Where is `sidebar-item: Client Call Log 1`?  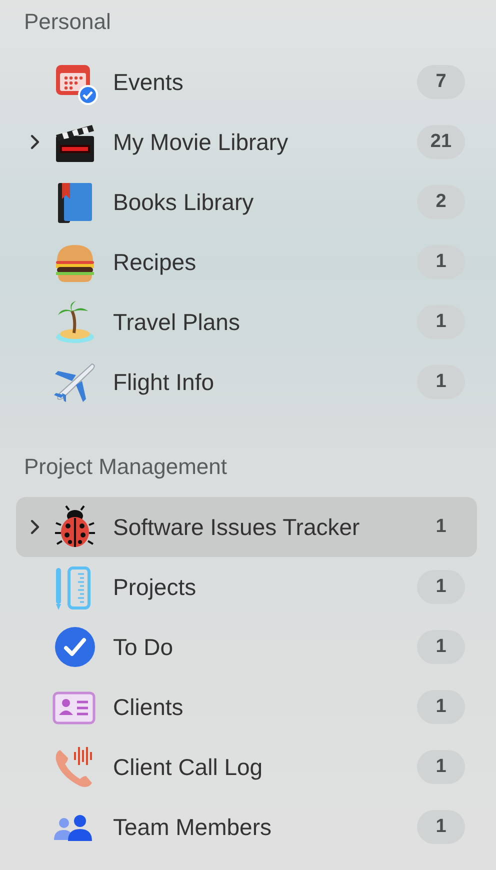
sidebar-item: Client Call Log 1 is located at coordinates (246, 767).